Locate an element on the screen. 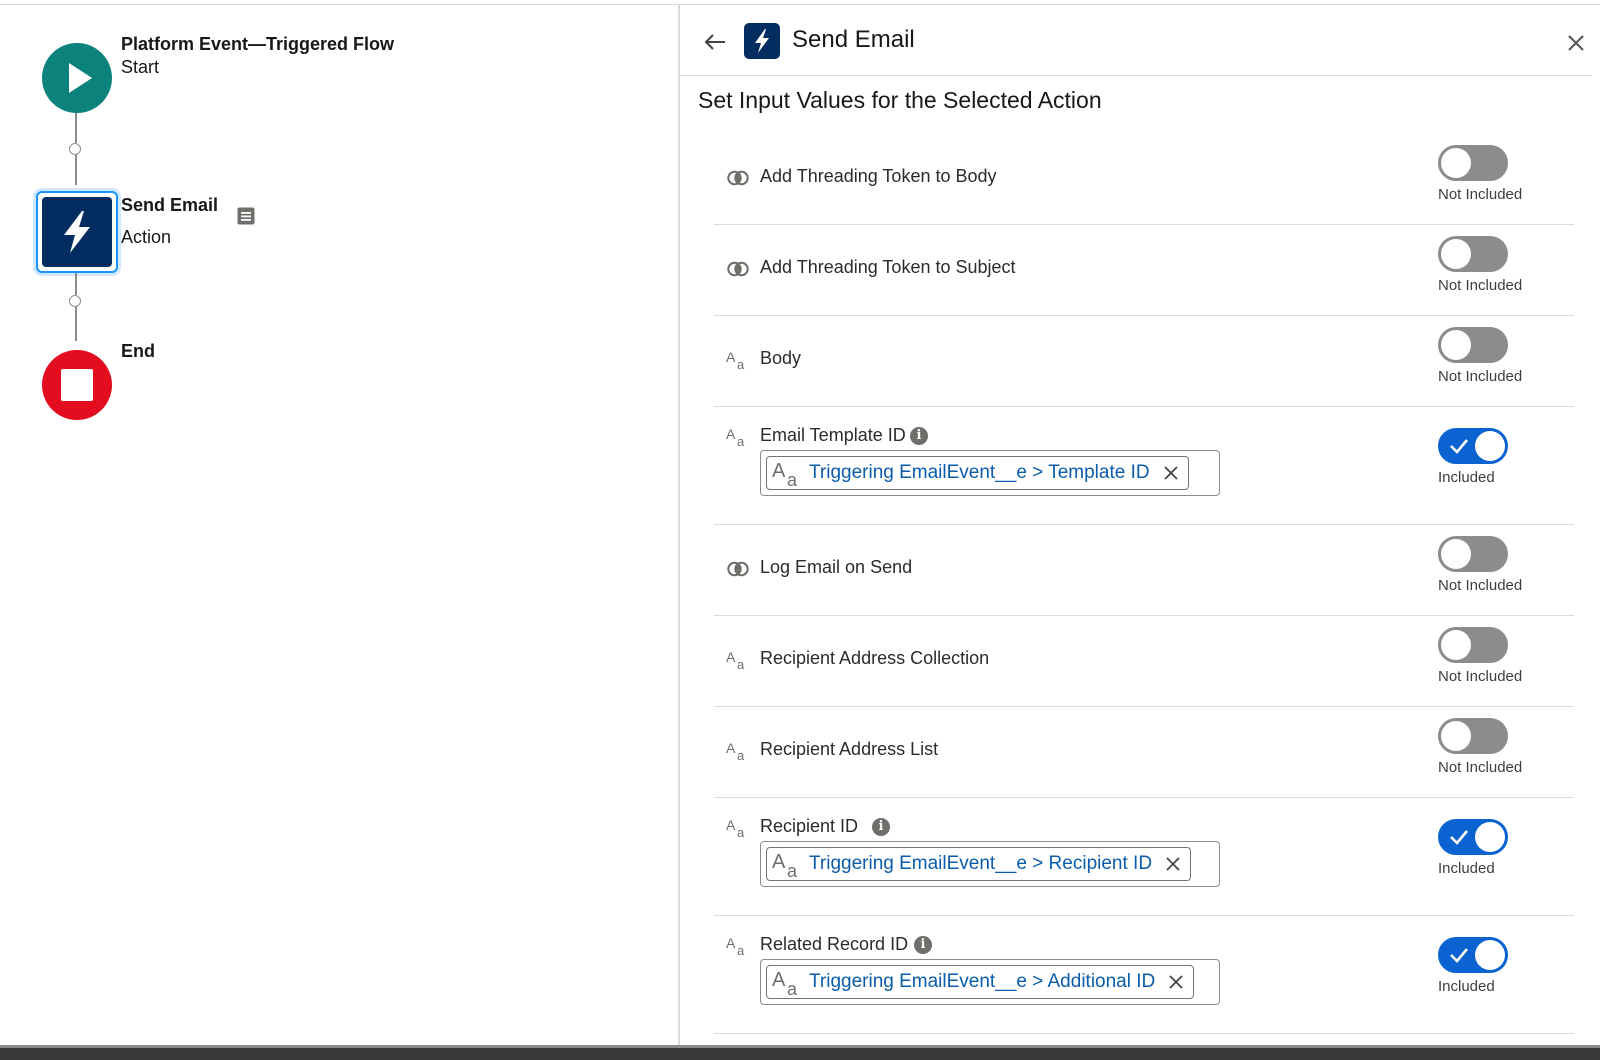  stop-icon is located at coordinates (77, 385).